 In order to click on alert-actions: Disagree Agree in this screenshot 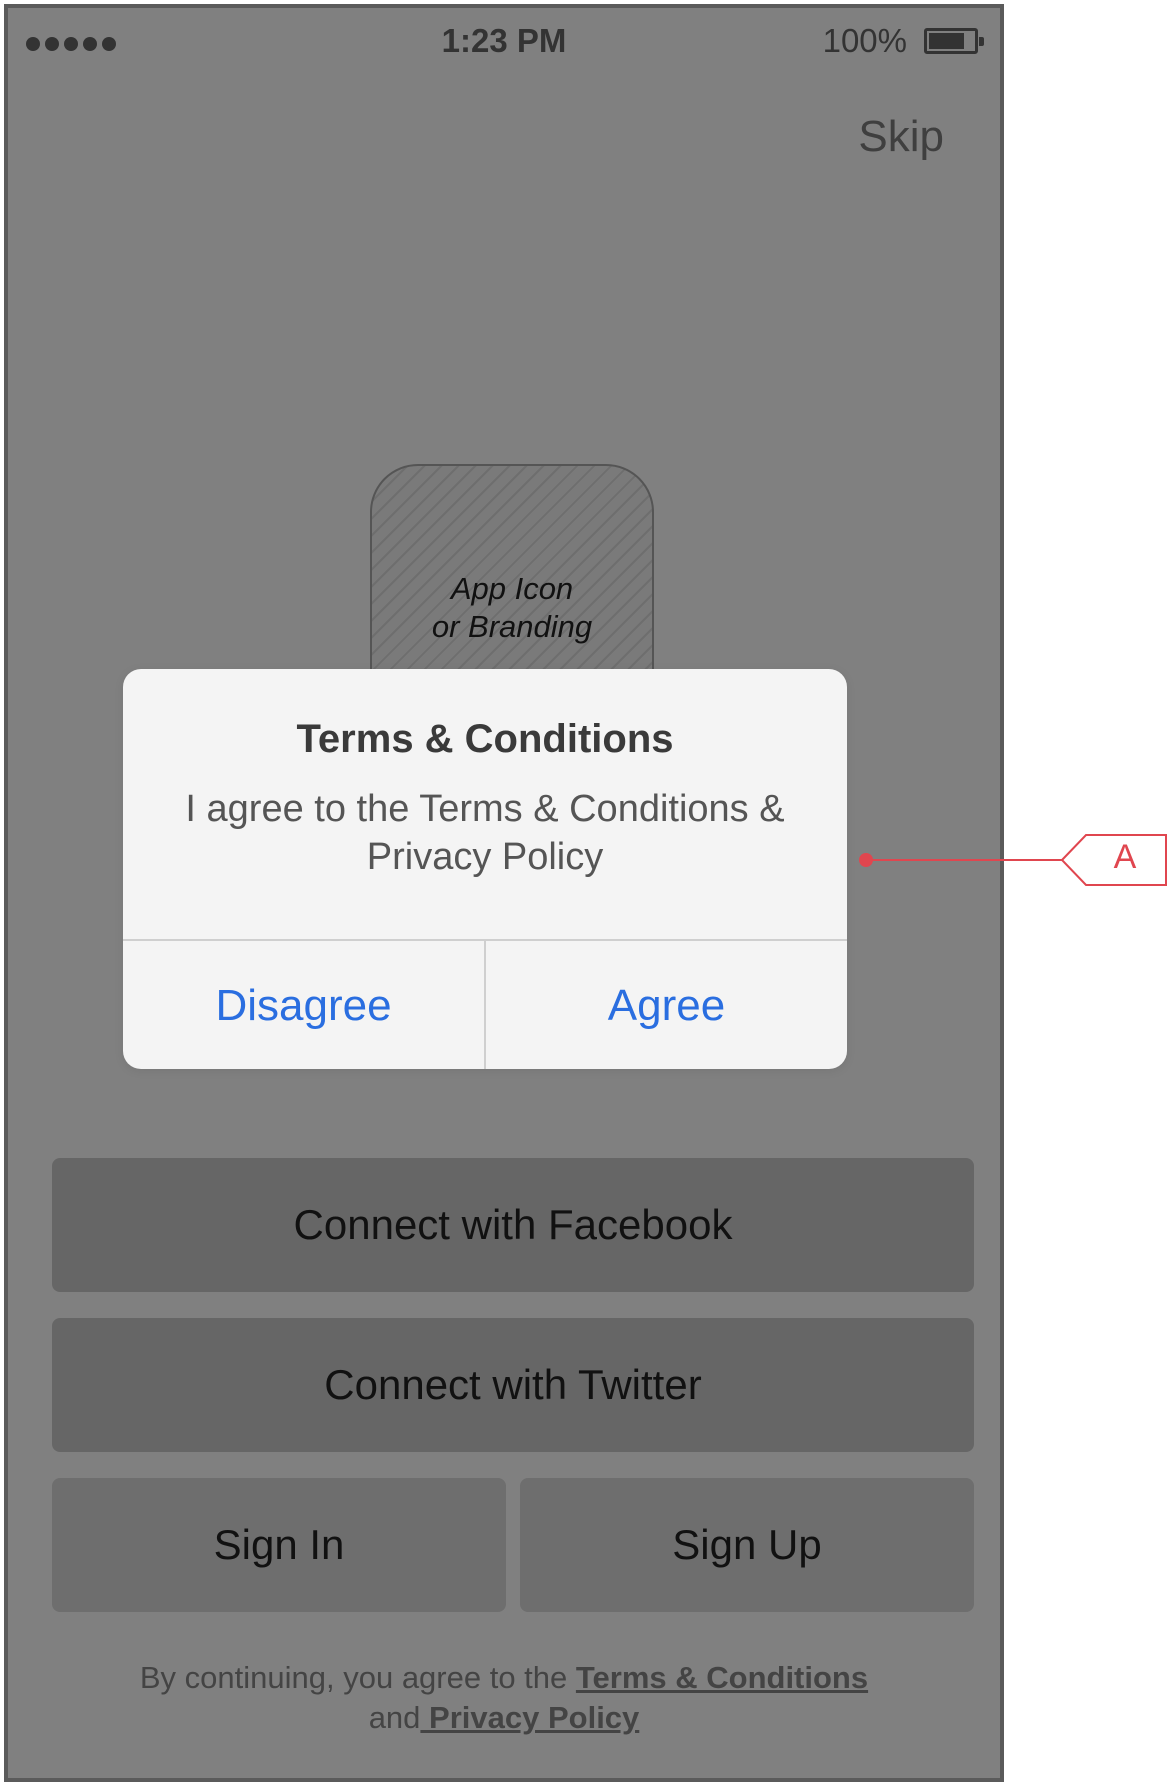, I will do `click(485, 1004)`.